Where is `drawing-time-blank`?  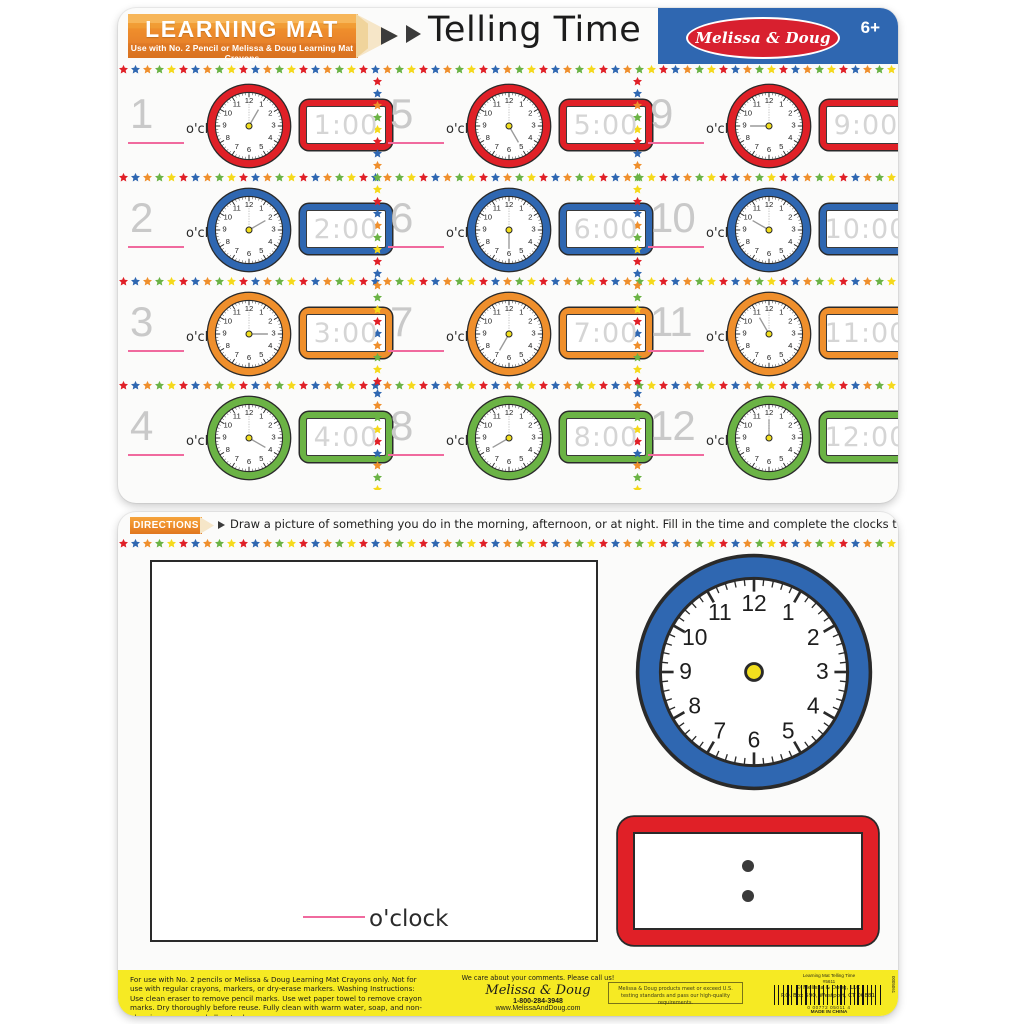 drawing-time-blank is located at coordinates (334, 917).